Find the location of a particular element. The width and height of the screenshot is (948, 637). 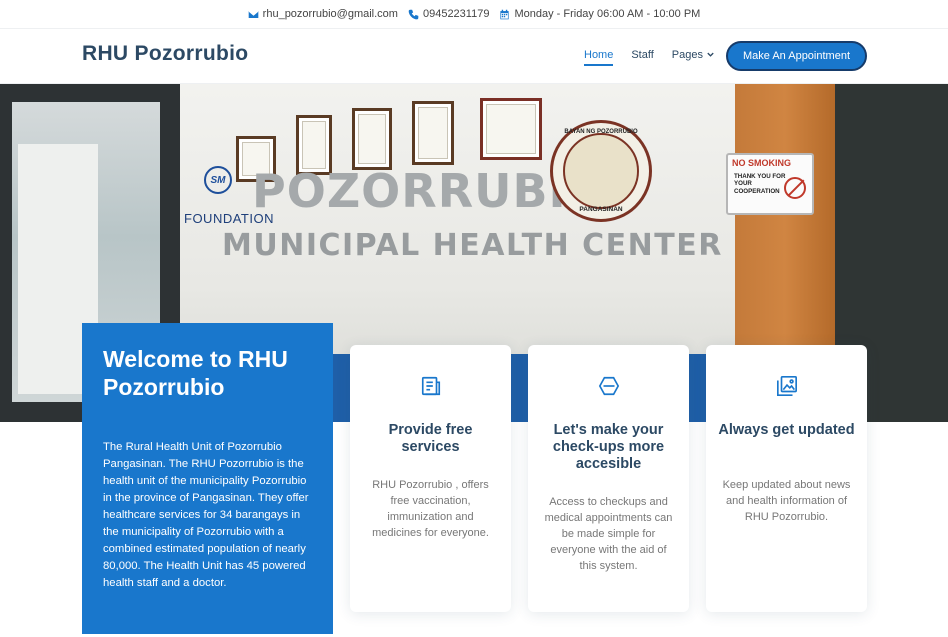

contact-email-text: rhu_pozorrubio@gmail.com is located at coordinates (330, 14).